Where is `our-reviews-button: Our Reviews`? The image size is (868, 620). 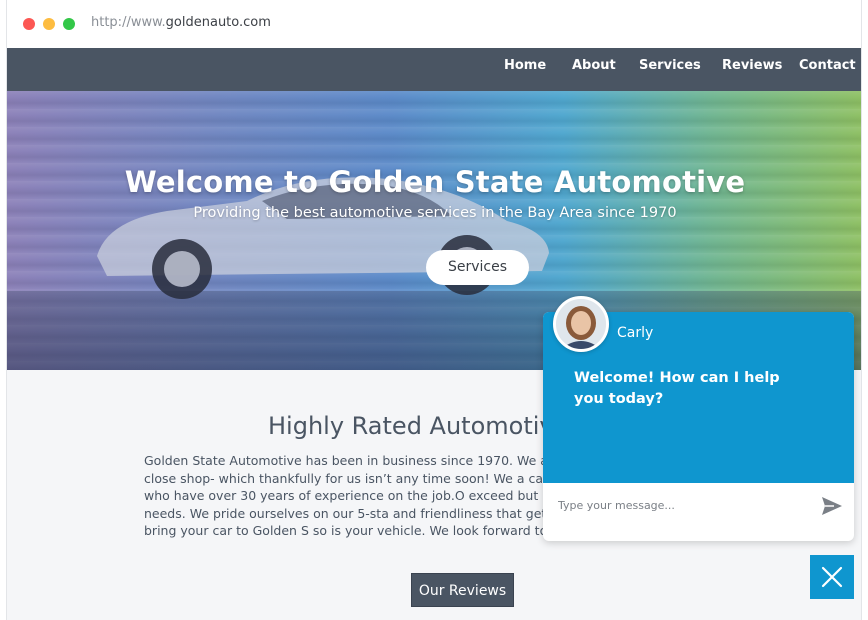 our-reviews-button: Our Reviews is located at coordinates (462, 590).